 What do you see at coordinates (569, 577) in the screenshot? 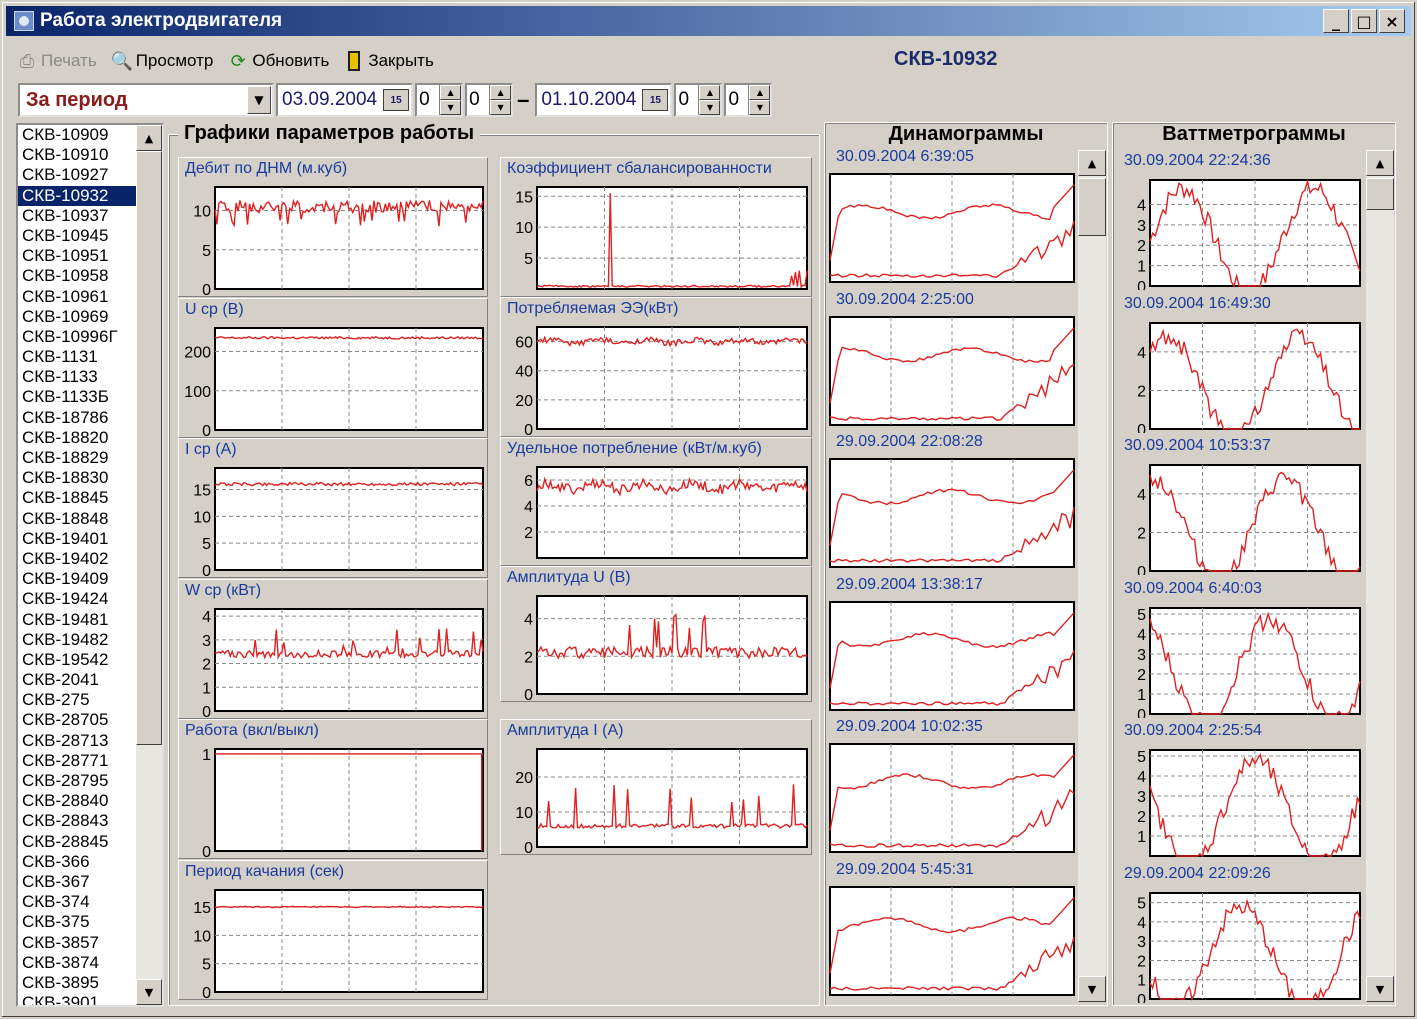
I see `param-chart-title: Амплитуда U (В)` at bounding box center [569, 577].